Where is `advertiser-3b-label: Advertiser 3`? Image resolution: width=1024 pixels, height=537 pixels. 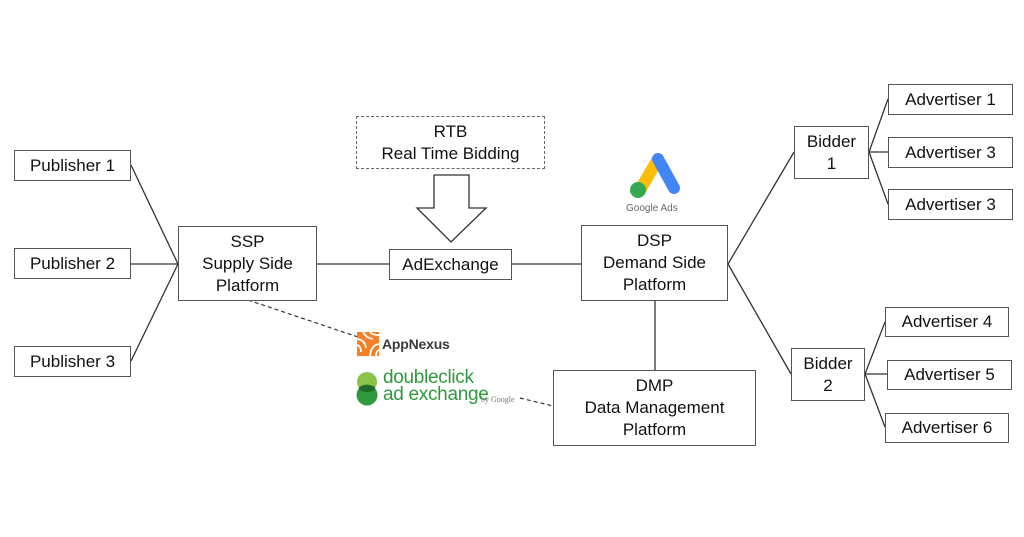 advertiser-3b-label: Advertiser 3 is located at coordinates (950, 204).